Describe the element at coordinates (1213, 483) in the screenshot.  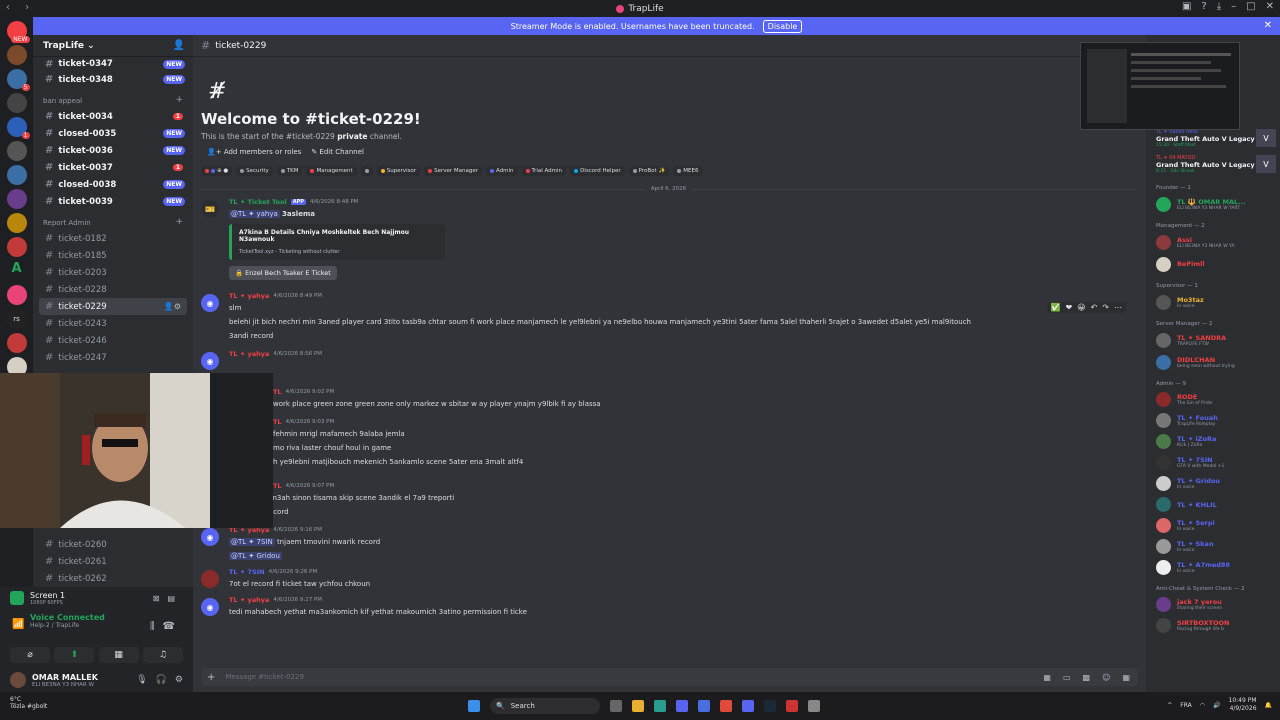
I see `member-item: TL ✦ Gridou In voice` at that location.